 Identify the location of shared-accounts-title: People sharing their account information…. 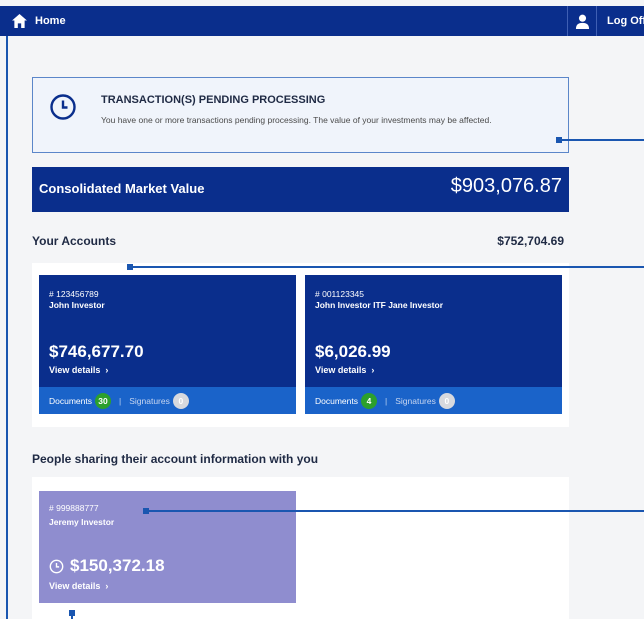
(175, 459).